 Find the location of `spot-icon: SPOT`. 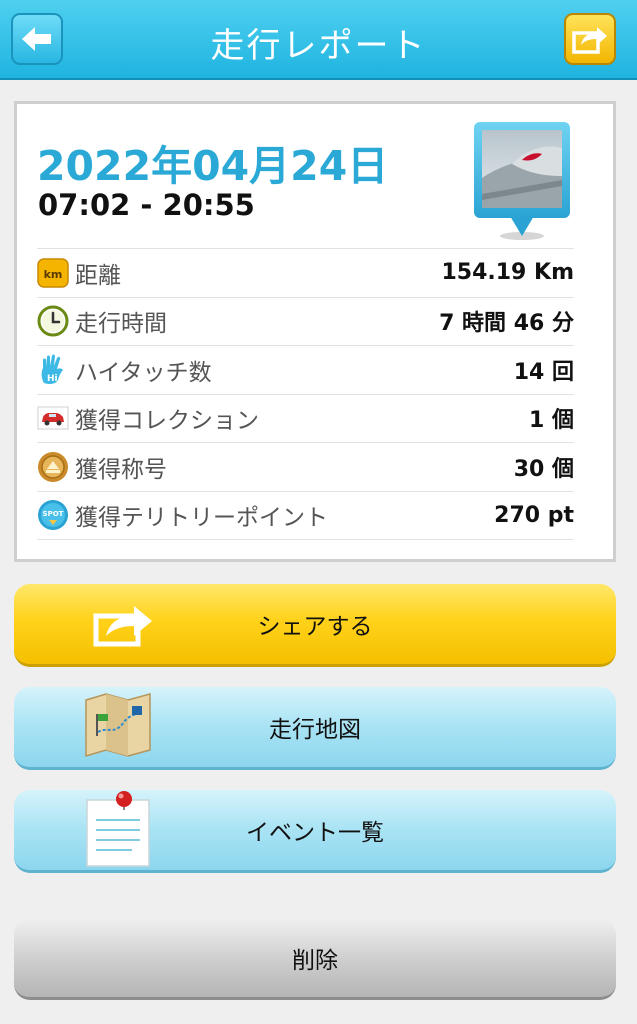

spot-icon: SPOT is located at coordinates (53, 515).